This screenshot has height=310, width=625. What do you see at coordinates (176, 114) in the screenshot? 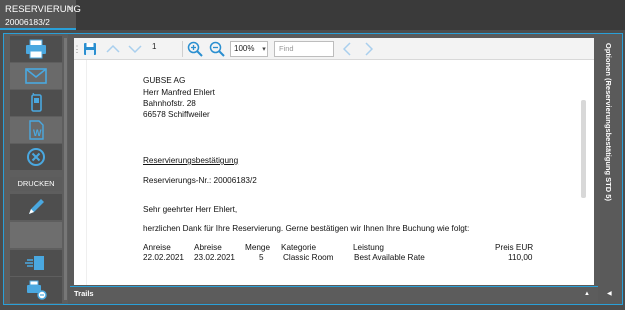
I see `address-line: 66578 Schiffweiler` at bounding box center [176, 114].